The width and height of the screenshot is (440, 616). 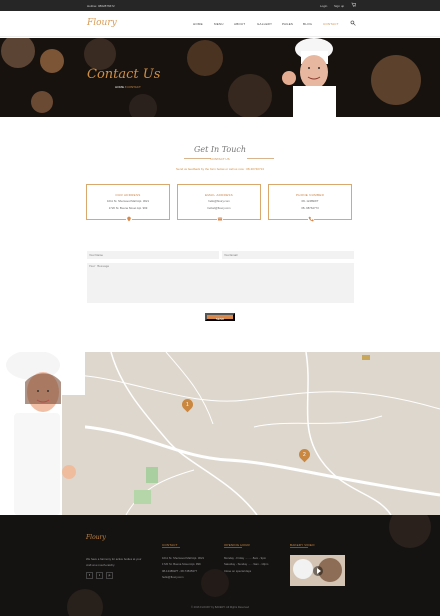 I want to click on email-icon, so click(x=220, y=219).